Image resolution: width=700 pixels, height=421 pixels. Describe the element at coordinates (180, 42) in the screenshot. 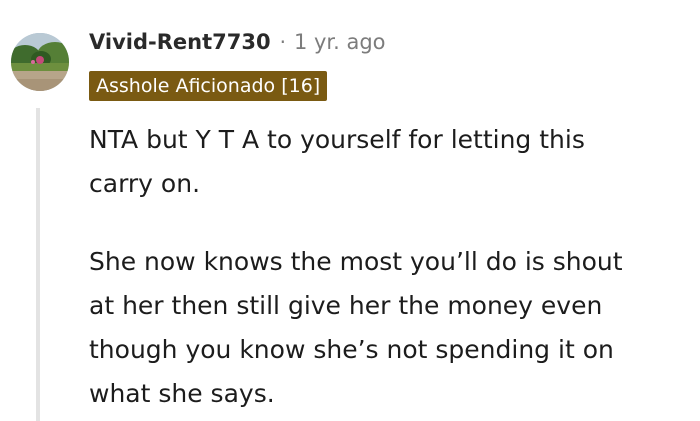

I see `username-link: Vivid-Rent7730` at that location.